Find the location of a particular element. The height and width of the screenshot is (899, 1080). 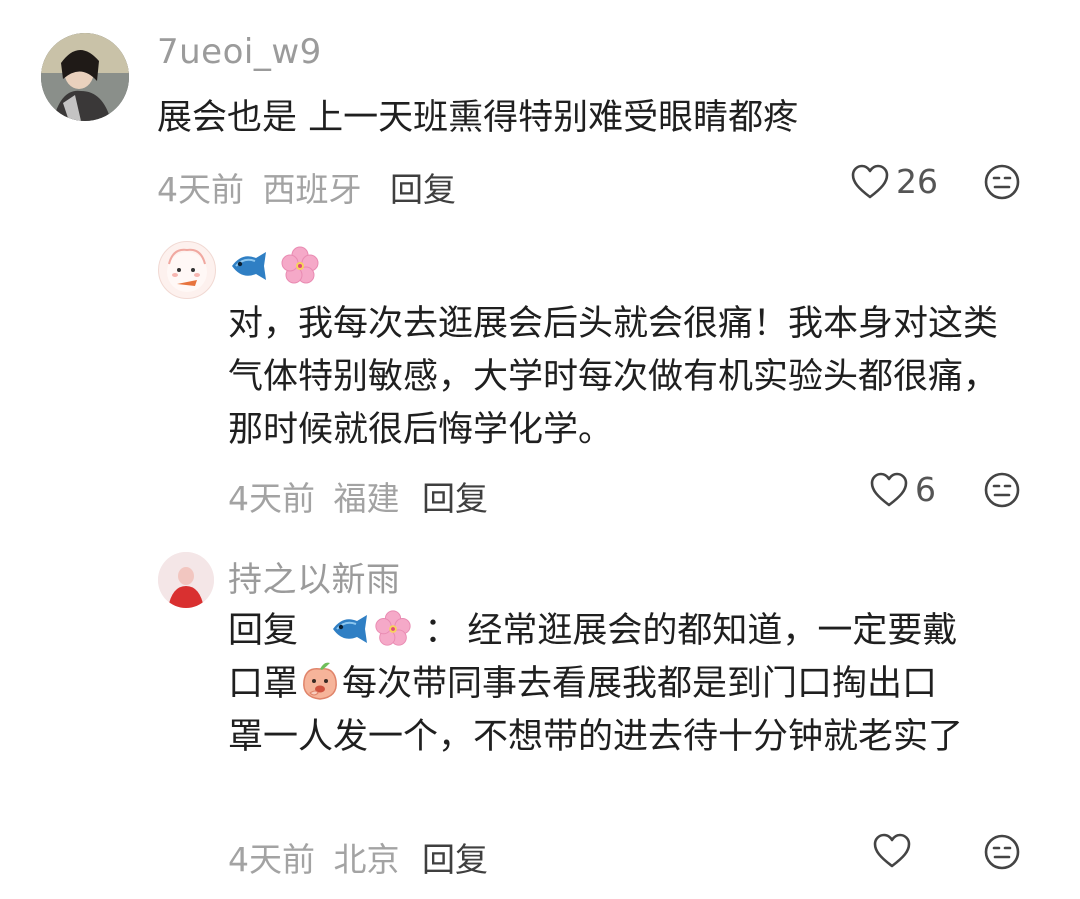

comment-text: 展会也是 上一天班熏得特别难受眼睛都疼 is located at coordinates (478, 118).